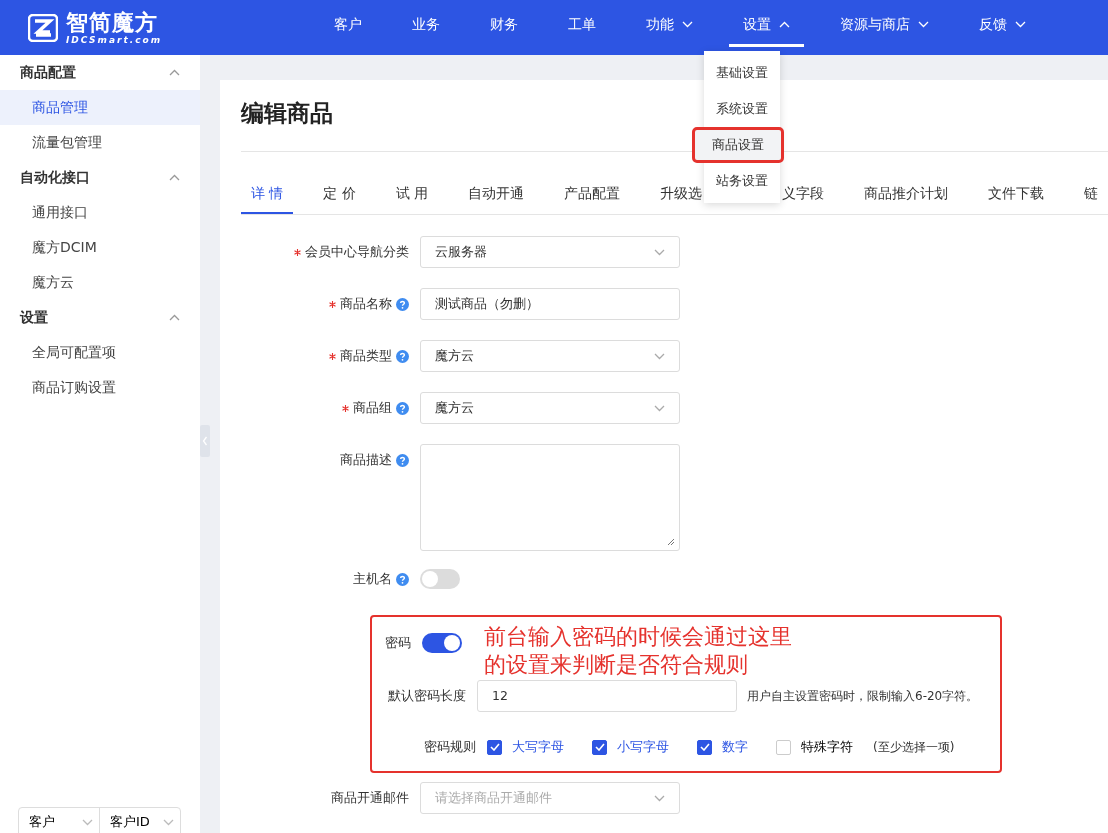 The image size is (1108, 833). What do you see at coordinates (550, 252) in the screenshot?
I see `select-field: 云服务器` at bounding box center [550, 252].